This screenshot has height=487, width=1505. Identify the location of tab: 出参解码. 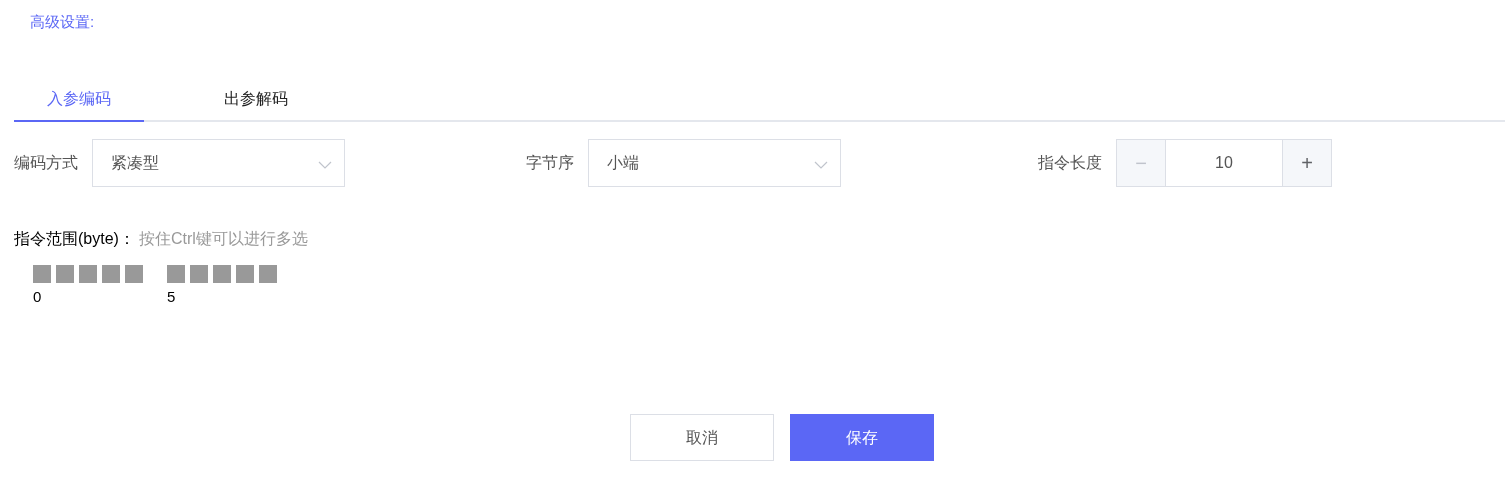
(256, 100).